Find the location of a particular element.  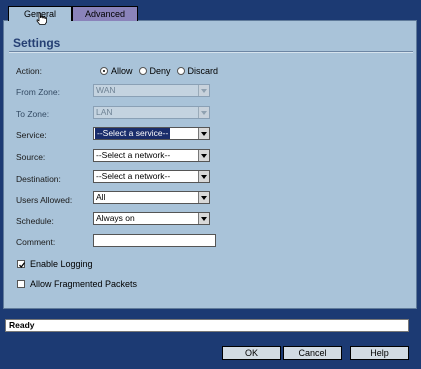

action-allow-radio: Allow is located at coordinates (116, 71).